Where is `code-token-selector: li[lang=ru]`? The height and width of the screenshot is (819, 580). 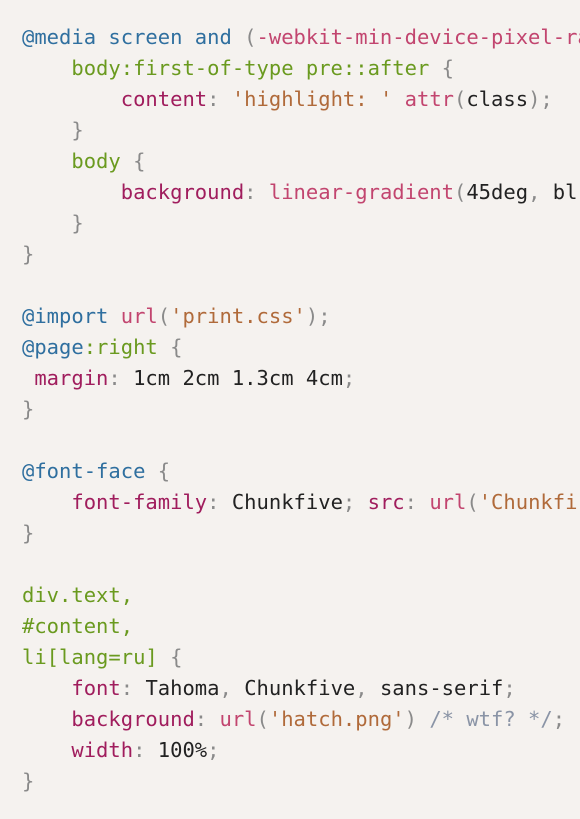
code-token-selector: li[lang=ru] is located at coordinates (90, 657).